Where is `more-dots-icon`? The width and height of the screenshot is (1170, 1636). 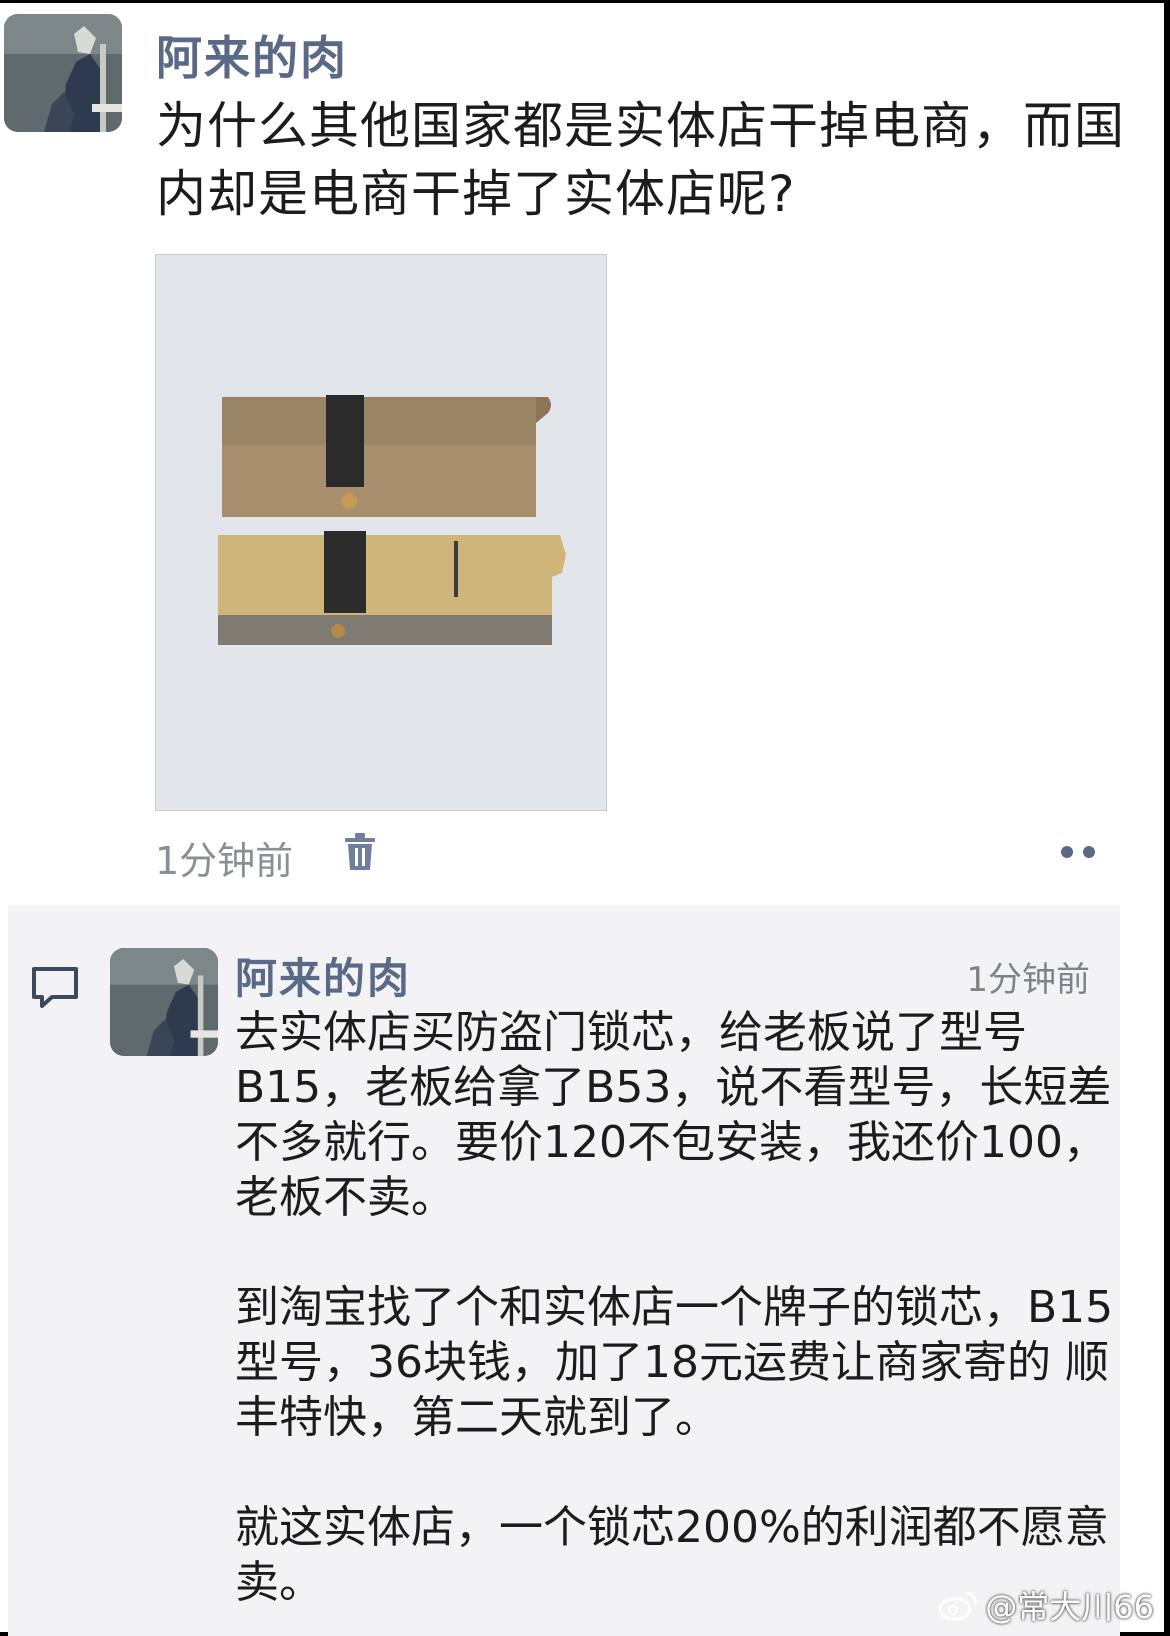
more-dots-icon is located at coordinates (1078, 852).